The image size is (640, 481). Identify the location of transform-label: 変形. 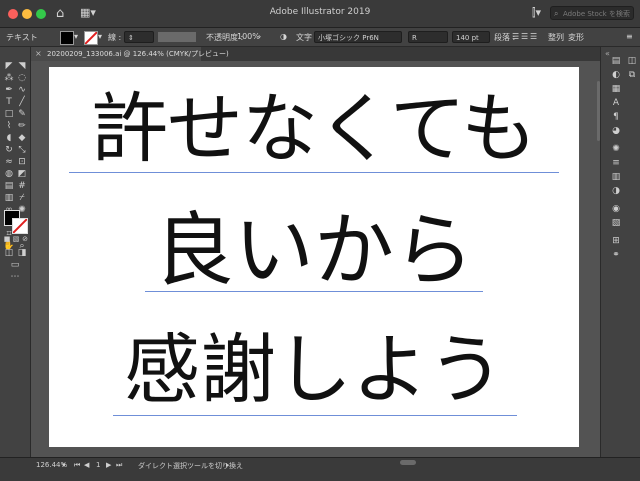
(576, 37).